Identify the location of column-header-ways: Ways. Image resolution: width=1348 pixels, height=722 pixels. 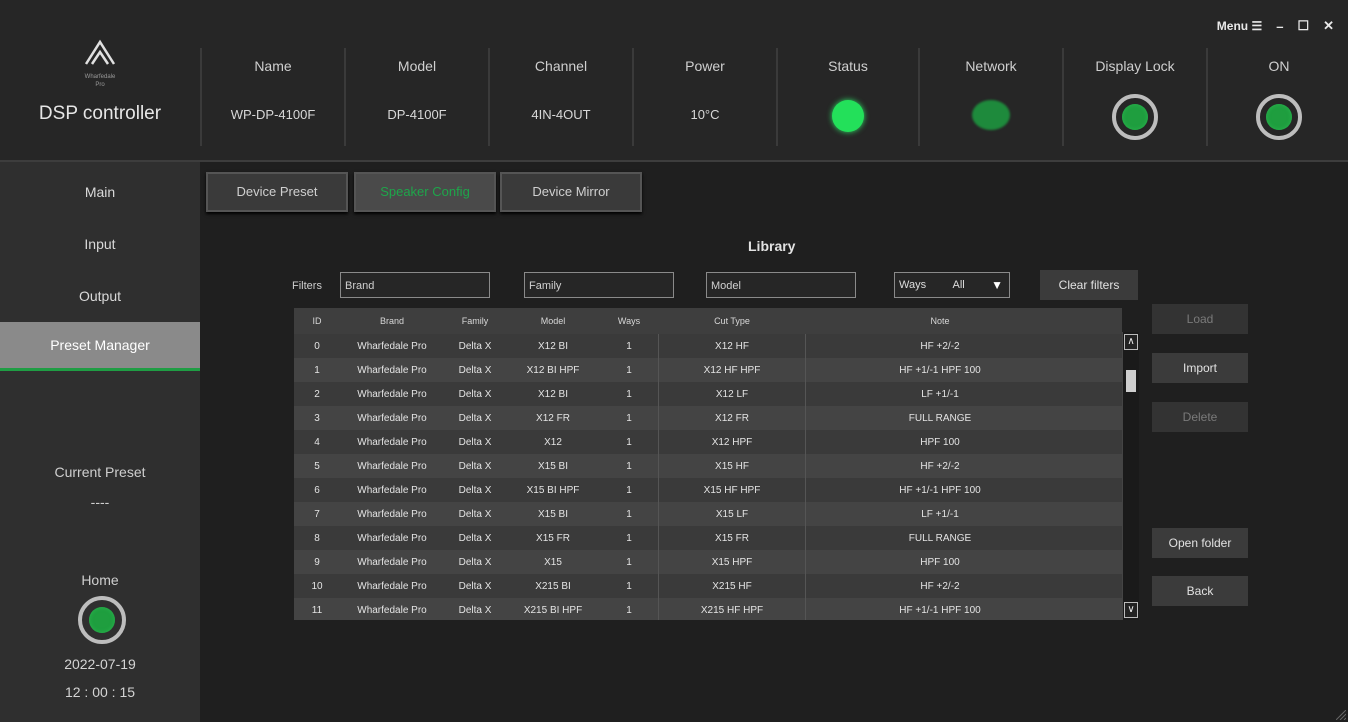
(629, 321).